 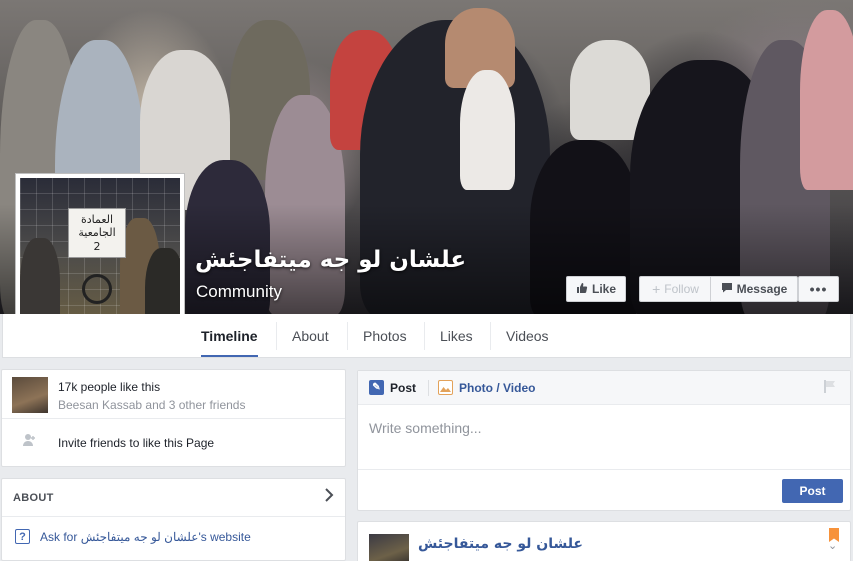 I want to click on sign-text-line: الجامعية, so click(x=97, y=233).